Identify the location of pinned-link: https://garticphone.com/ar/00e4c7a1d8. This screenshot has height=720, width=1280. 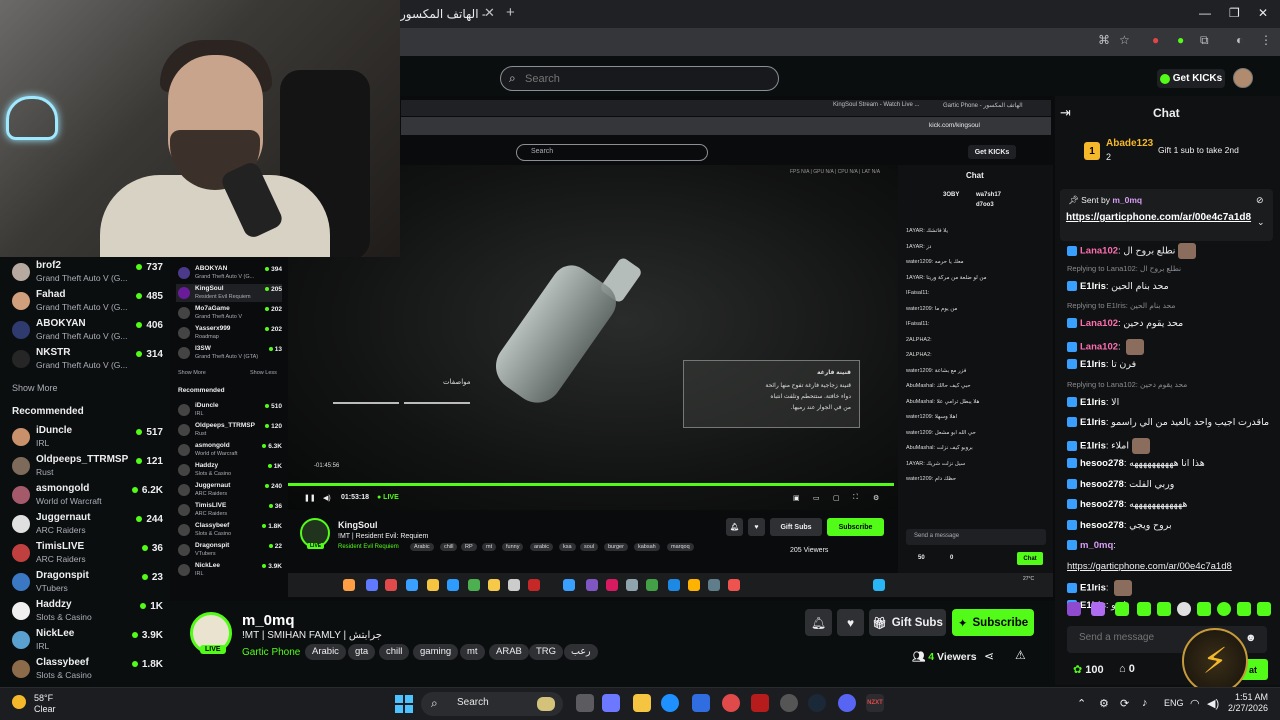
(1159, 218).